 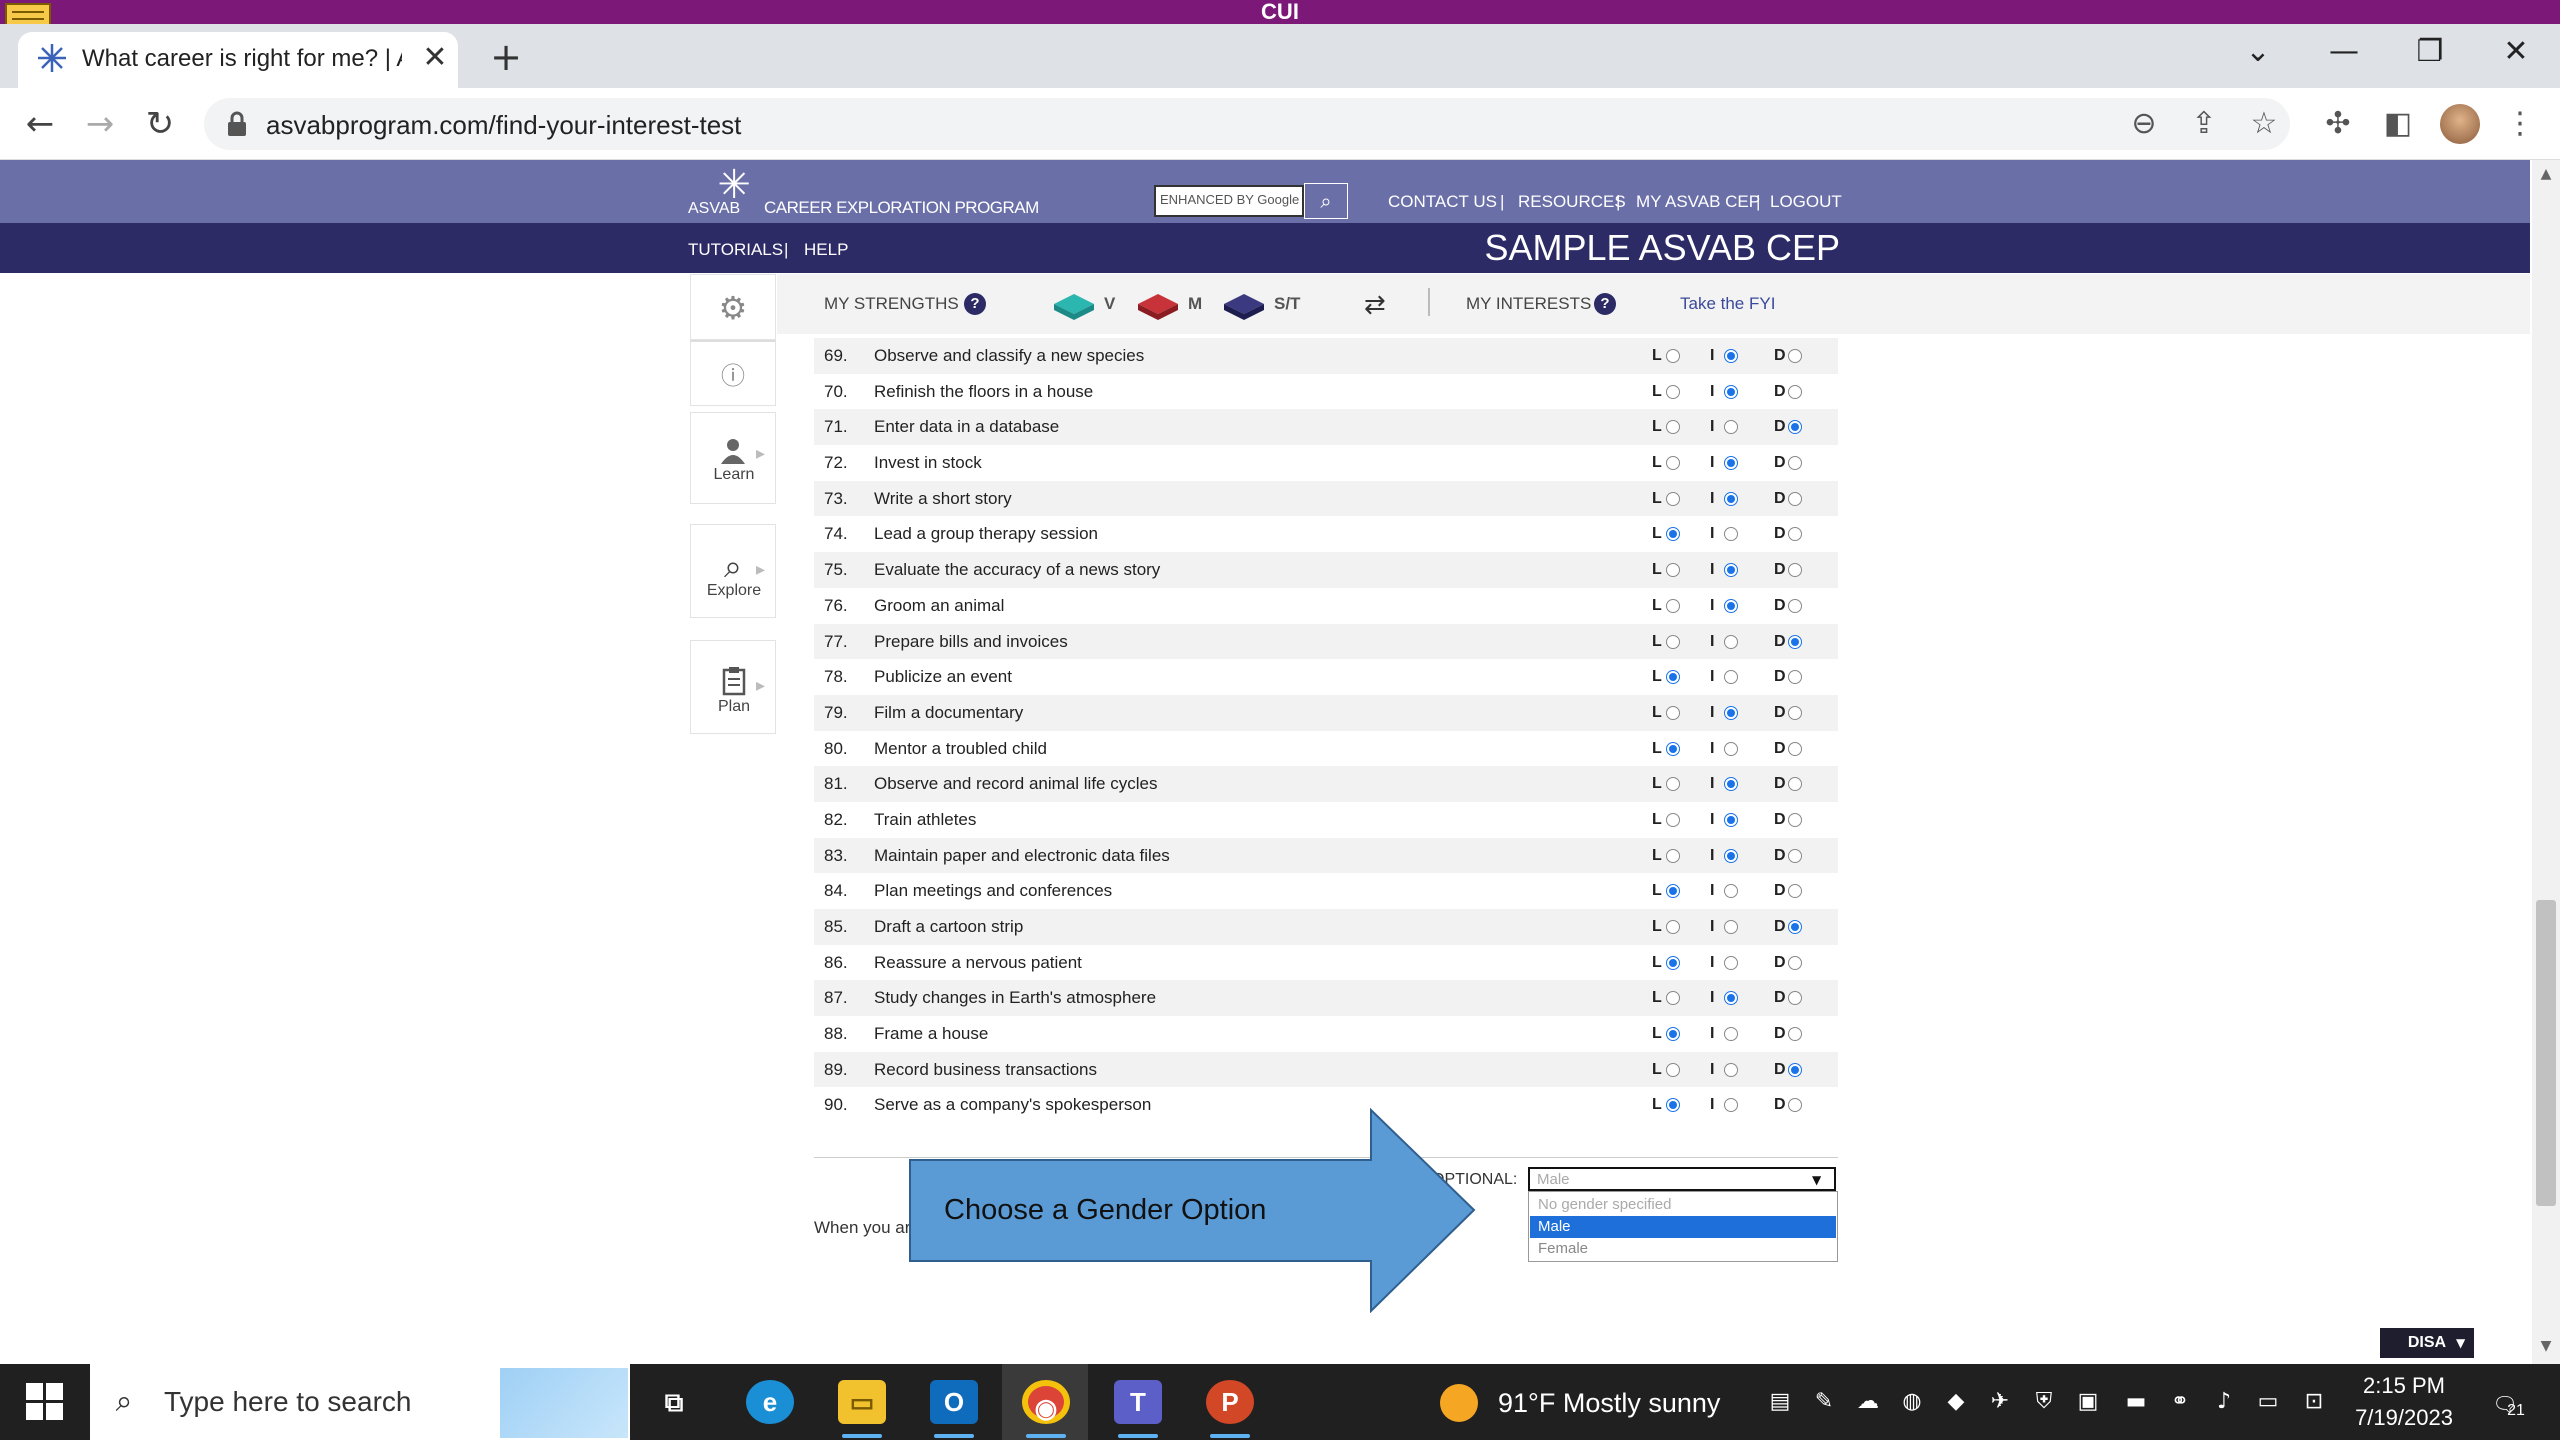 I want to click on tray-app-icon: ◆, so click(x=1956, y=1402).